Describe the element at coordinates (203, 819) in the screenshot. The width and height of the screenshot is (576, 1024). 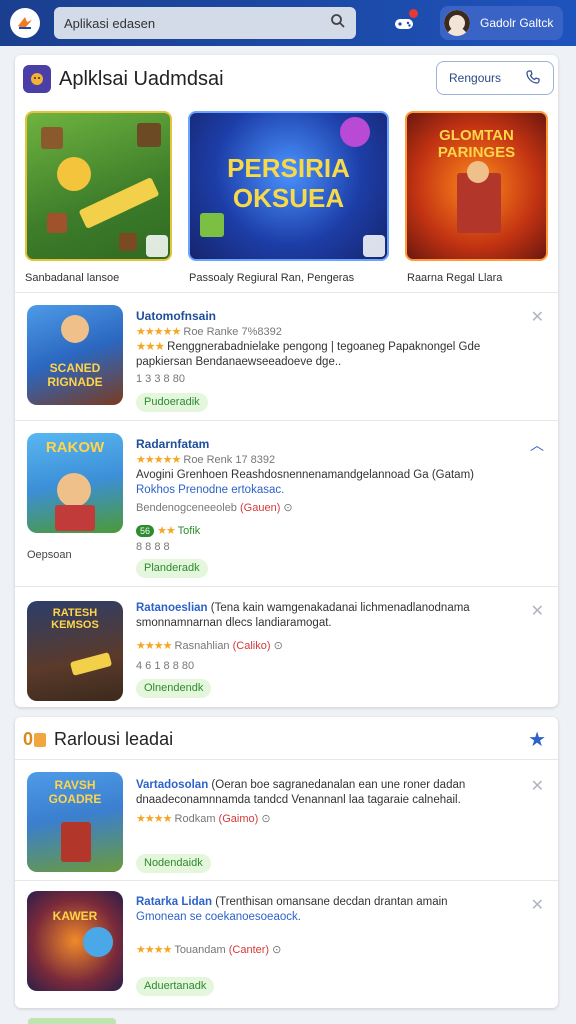
I see `app-rating: ★★★★ Rodkam (Gaimo) ⊙` at that location.